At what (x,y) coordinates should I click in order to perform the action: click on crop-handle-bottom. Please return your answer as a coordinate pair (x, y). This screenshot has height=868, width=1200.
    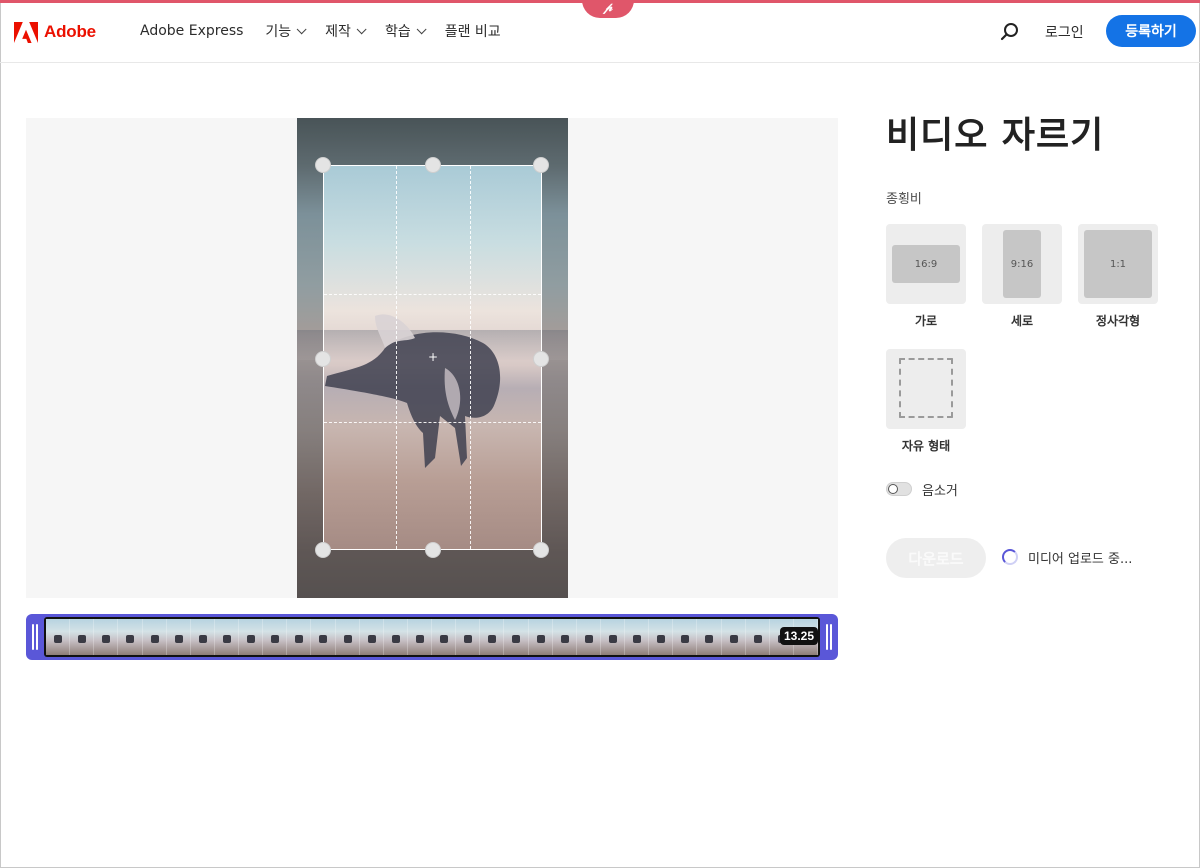
    Looking at the image, I should click on (433, 550).